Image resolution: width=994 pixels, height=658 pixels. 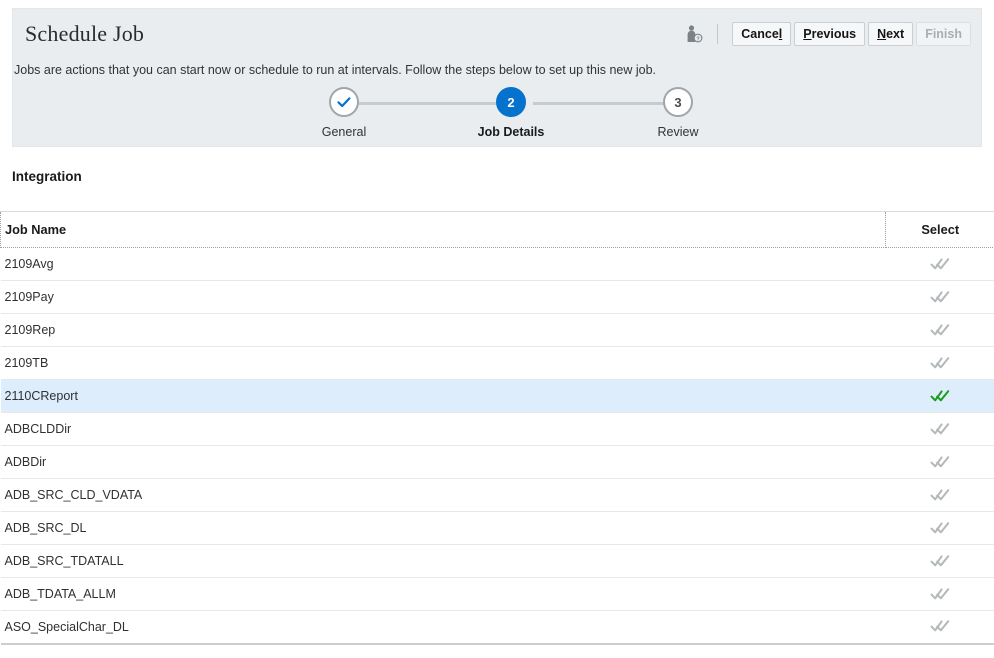 I want to click on table-row: ASO_SpecialChar_DL, so click(x=497, y=627).